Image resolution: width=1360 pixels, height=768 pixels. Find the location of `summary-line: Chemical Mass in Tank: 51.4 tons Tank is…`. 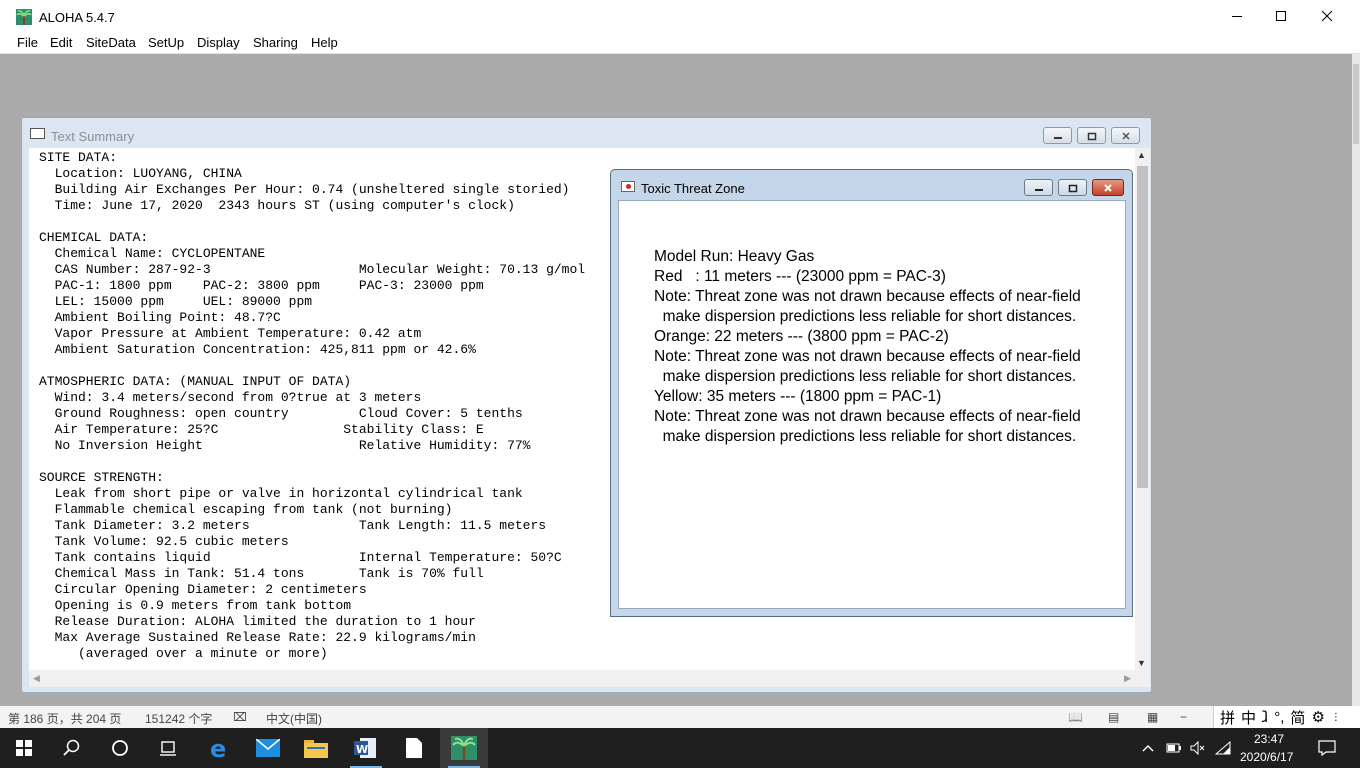

summary-line: Chemical Mass in Tank: 51.4 tons Tank is… is located at coordinates (261, 573).